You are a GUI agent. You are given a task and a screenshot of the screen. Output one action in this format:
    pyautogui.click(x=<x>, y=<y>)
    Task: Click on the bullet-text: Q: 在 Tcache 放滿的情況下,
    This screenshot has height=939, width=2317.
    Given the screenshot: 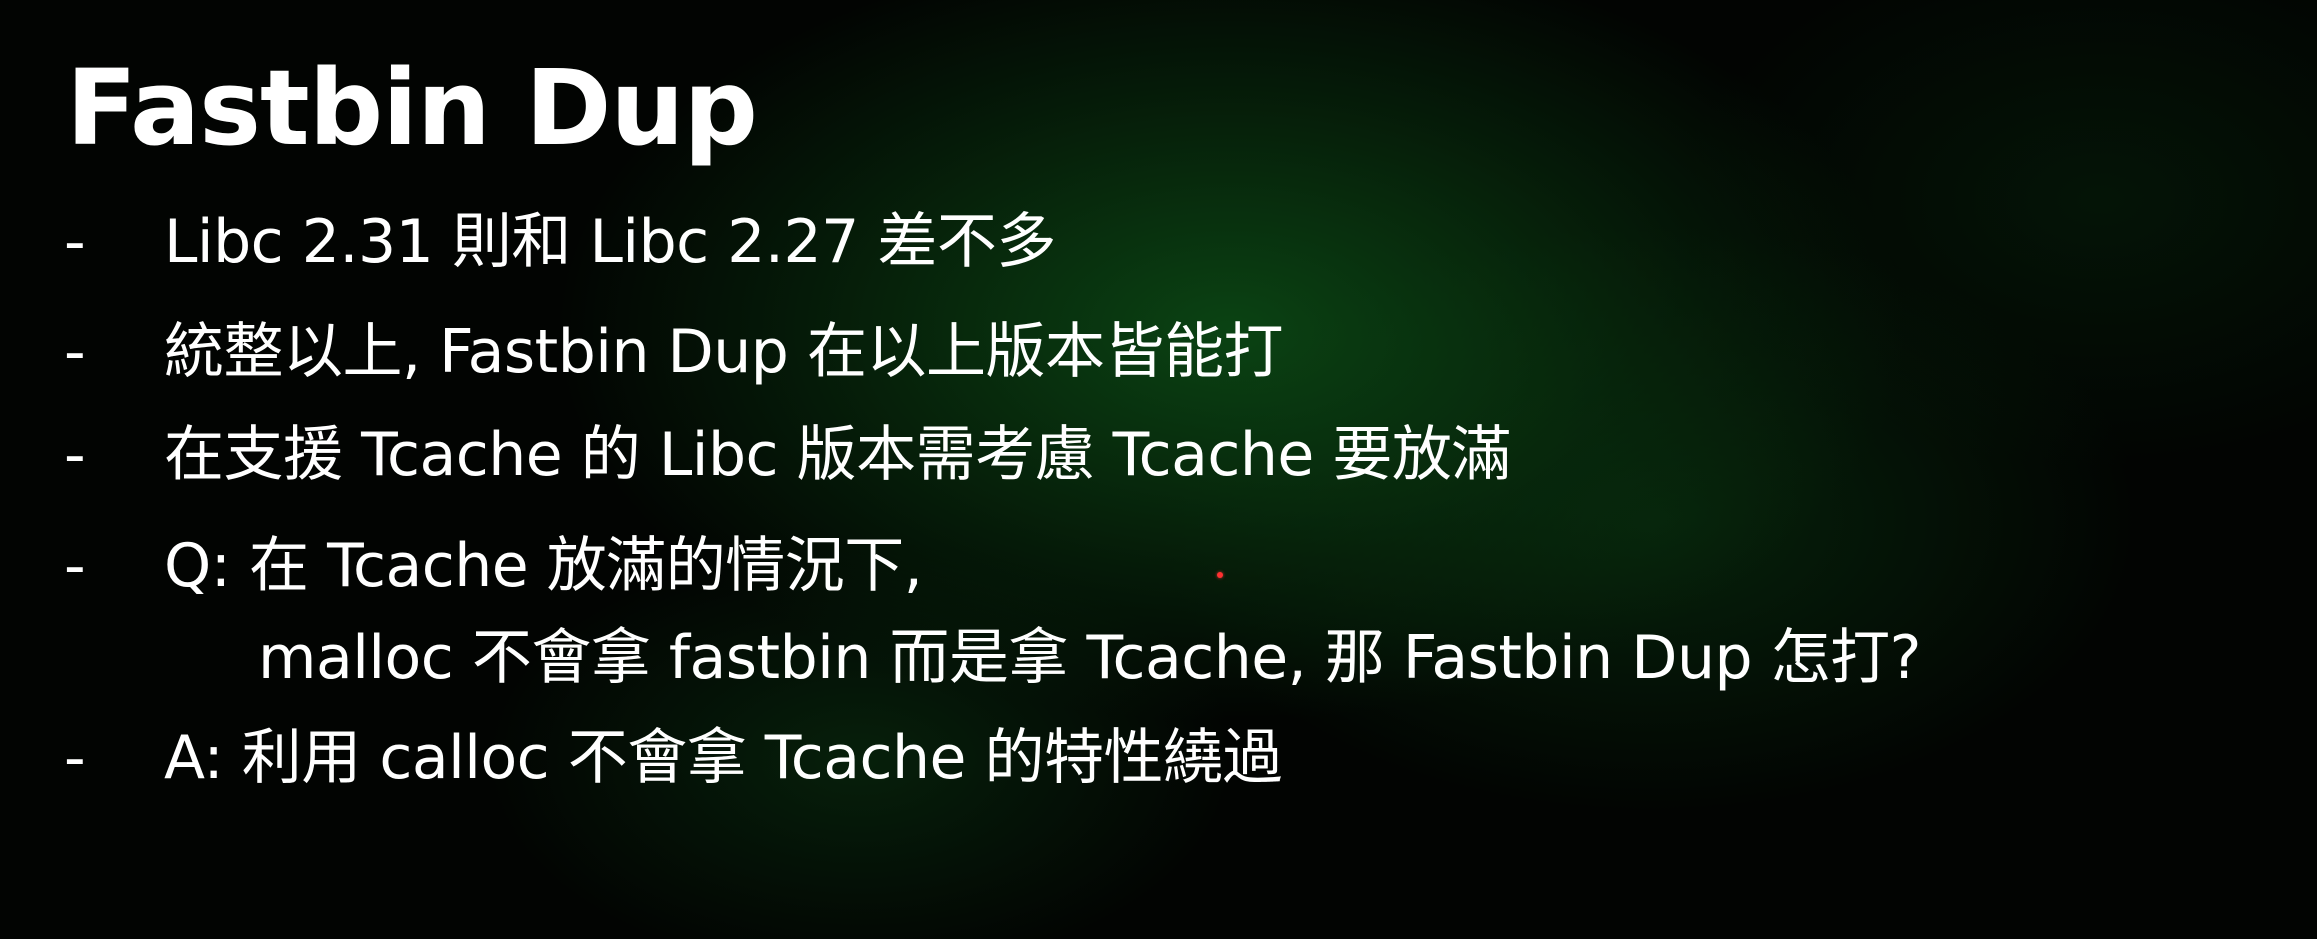 What is the action you would take?
    pyautogui.click(x=543, y=566)
    